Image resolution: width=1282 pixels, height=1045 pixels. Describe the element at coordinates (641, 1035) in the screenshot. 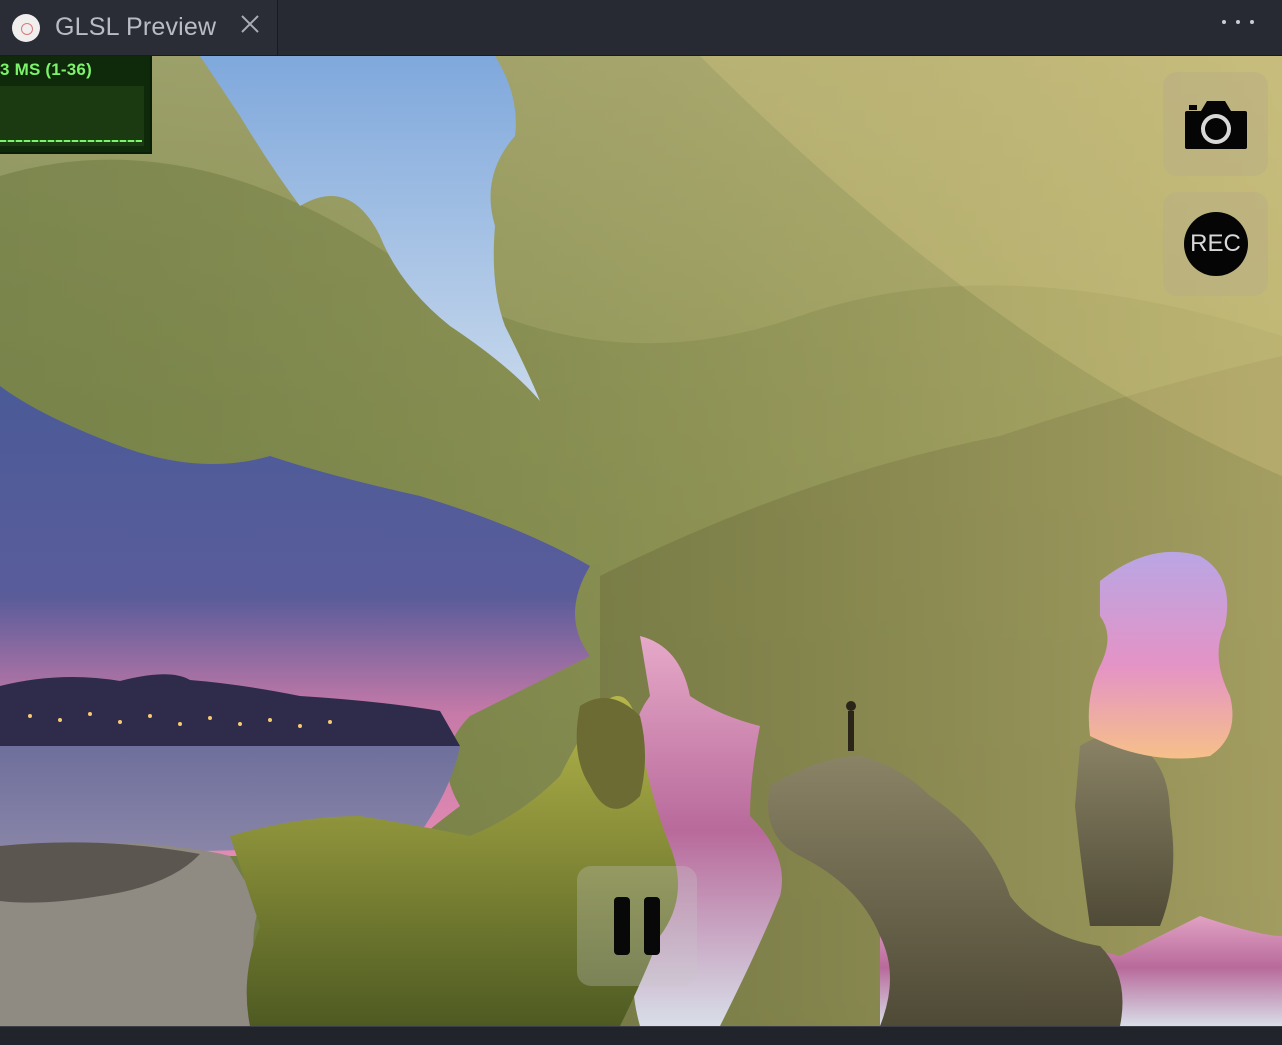

I see `status-strip` at that location.